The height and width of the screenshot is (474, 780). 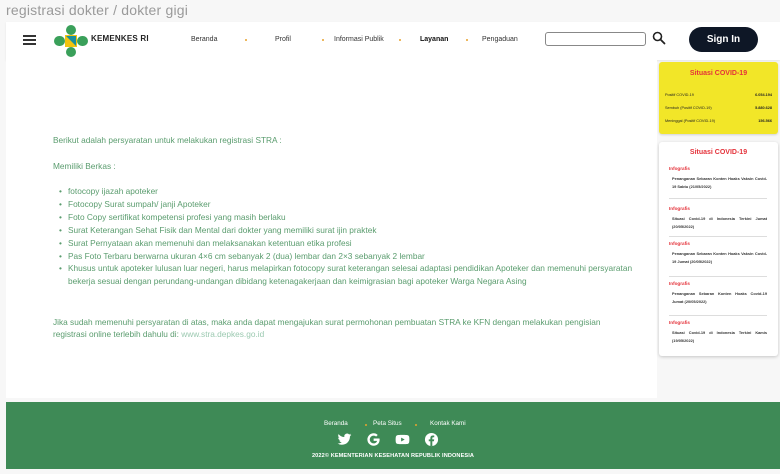 What do you see at coordinates (29, 40) in the screenshot?
I see `menu-icon` at bounding box center [29, 40].